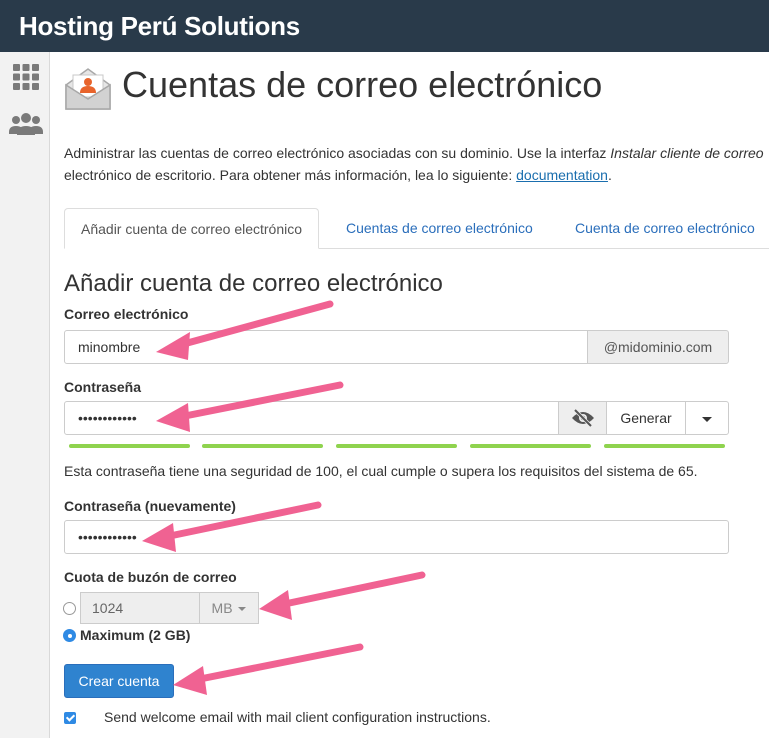 The width and height of the screenshot is (769, 738). I want to click on page-title: Cuentas de correo electrónico, so click(362, 84).